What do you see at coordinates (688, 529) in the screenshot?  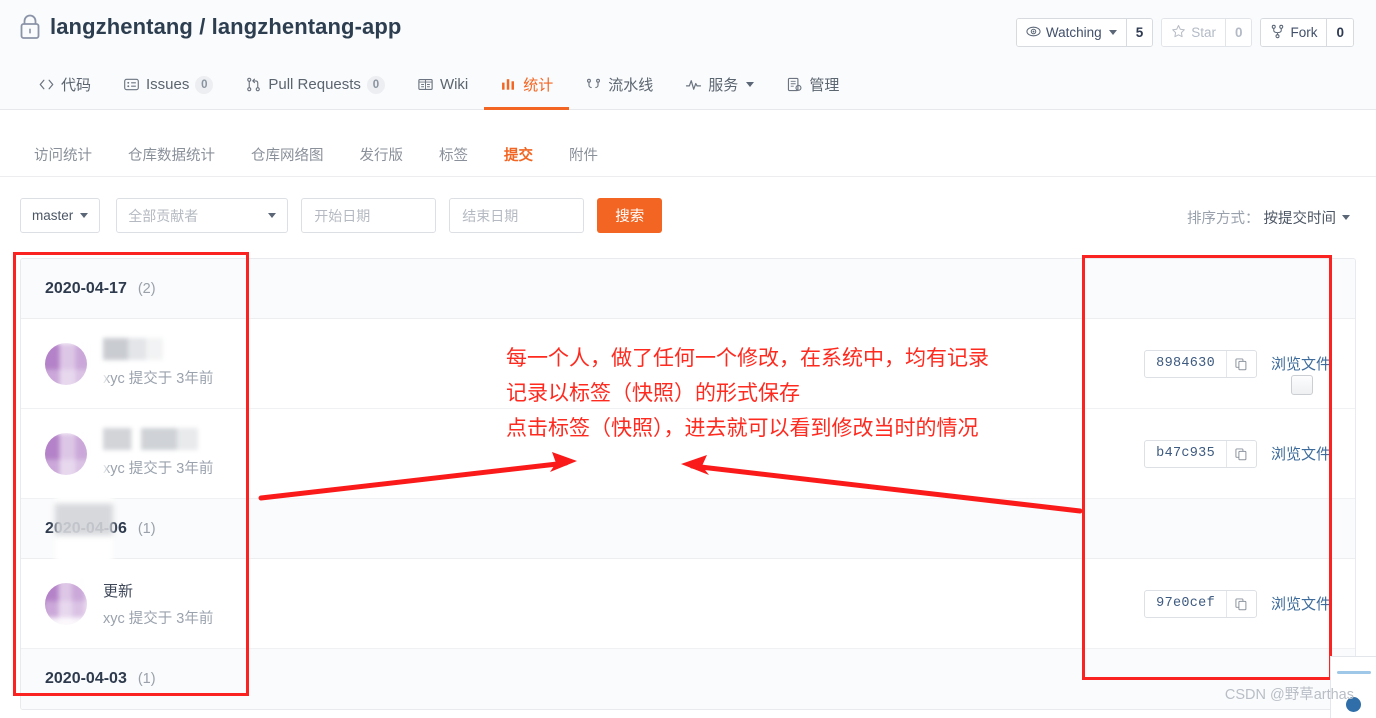 I see `commit-date-header: 2020-04-06 (1)` at bounding box center [688, 529].